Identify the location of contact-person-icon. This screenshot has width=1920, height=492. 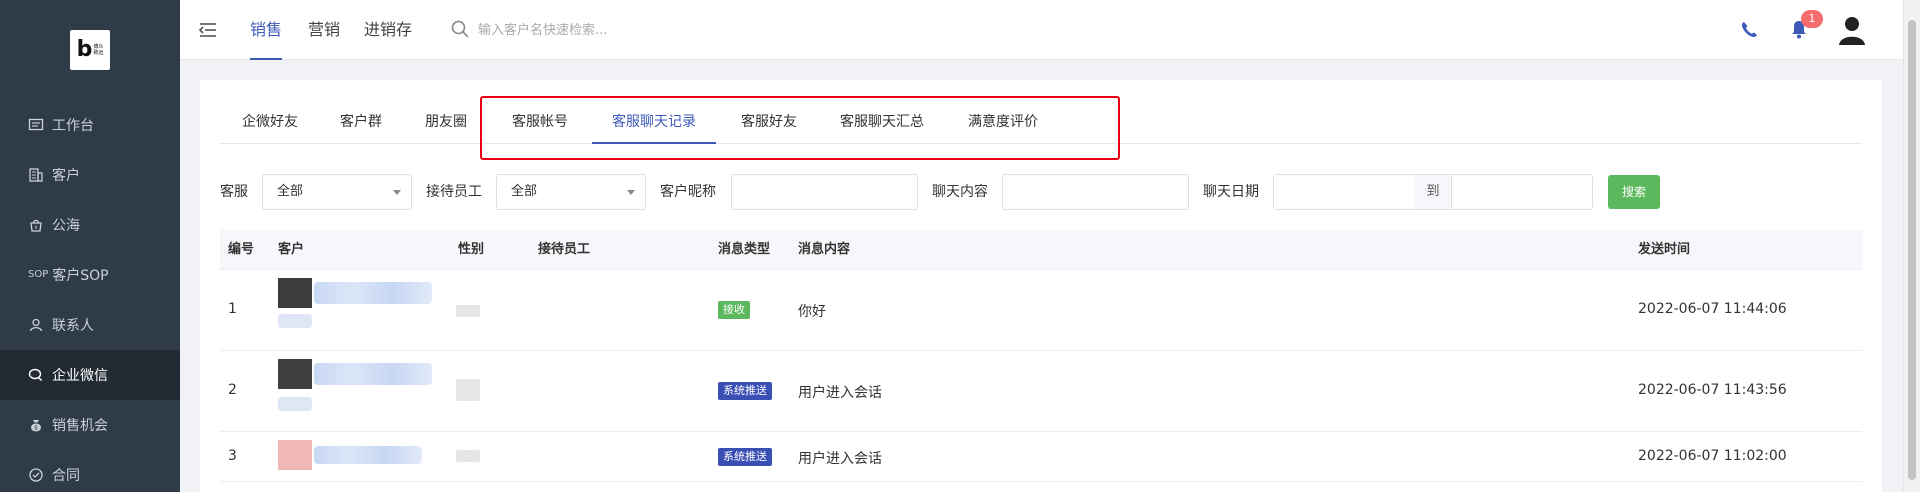
(36, 325).